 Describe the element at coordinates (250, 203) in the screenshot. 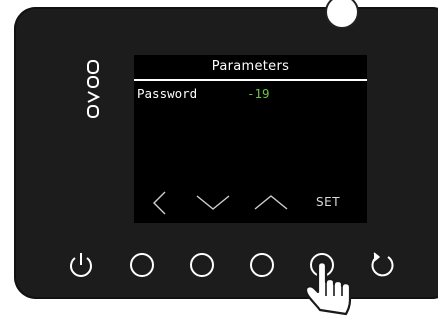

I see `softkey-bar: SET` at that location.